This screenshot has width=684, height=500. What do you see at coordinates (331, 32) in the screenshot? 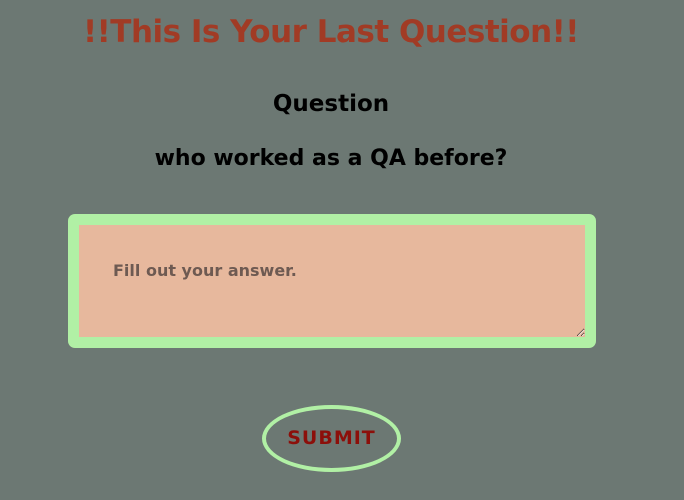
I see `last-question-banner: !!This Is Your Last Question!!` at bounding box center [331, 32].